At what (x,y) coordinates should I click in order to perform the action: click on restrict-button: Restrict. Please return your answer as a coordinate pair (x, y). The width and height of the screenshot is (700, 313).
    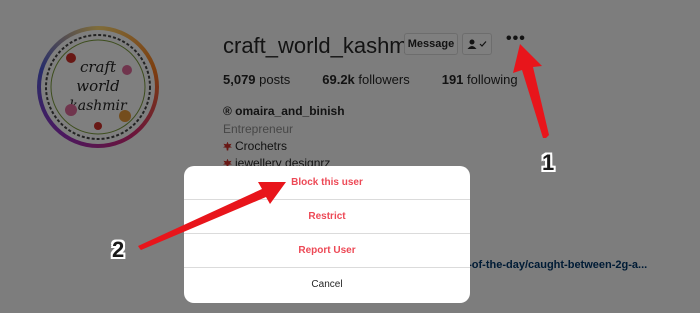
    Looking at the image, I should click on (327, 217).